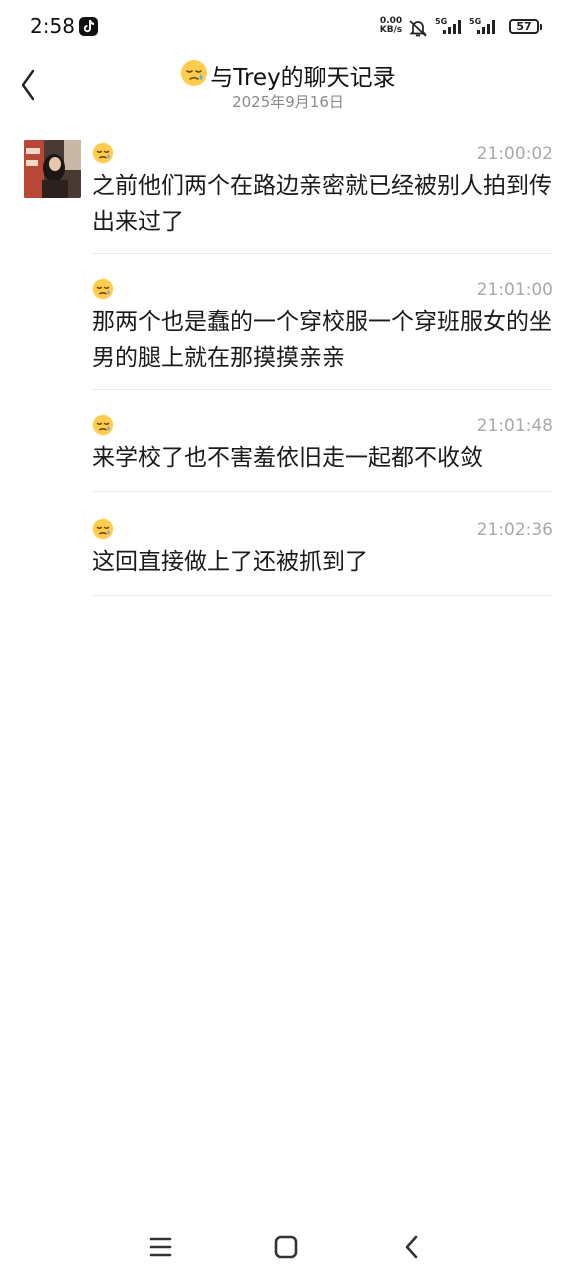 The width and height of the screenshot is (576, 1280). Describe the element at coordinates (391, 30) in the screenshot. I see `net-speed-unit: KB/s` at that location.